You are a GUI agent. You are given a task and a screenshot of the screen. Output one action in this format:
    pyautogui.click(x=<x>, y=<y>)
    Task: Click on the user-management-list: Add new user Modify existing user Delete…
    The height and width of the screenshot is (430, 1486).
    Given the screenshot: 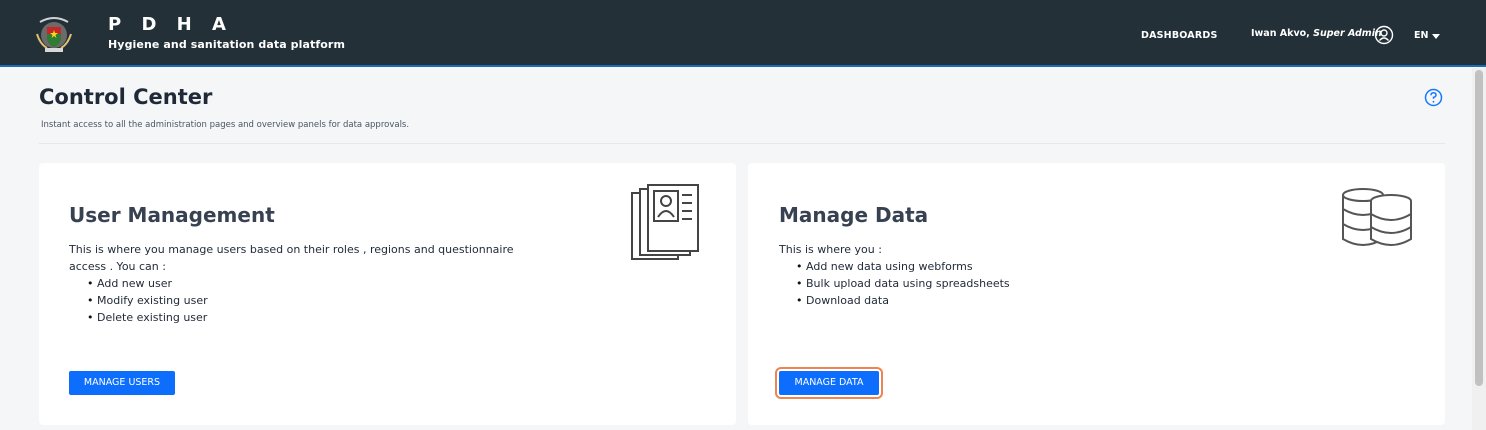 What is the action you would take?
    pyautogui.click(x=147, y=300)
    